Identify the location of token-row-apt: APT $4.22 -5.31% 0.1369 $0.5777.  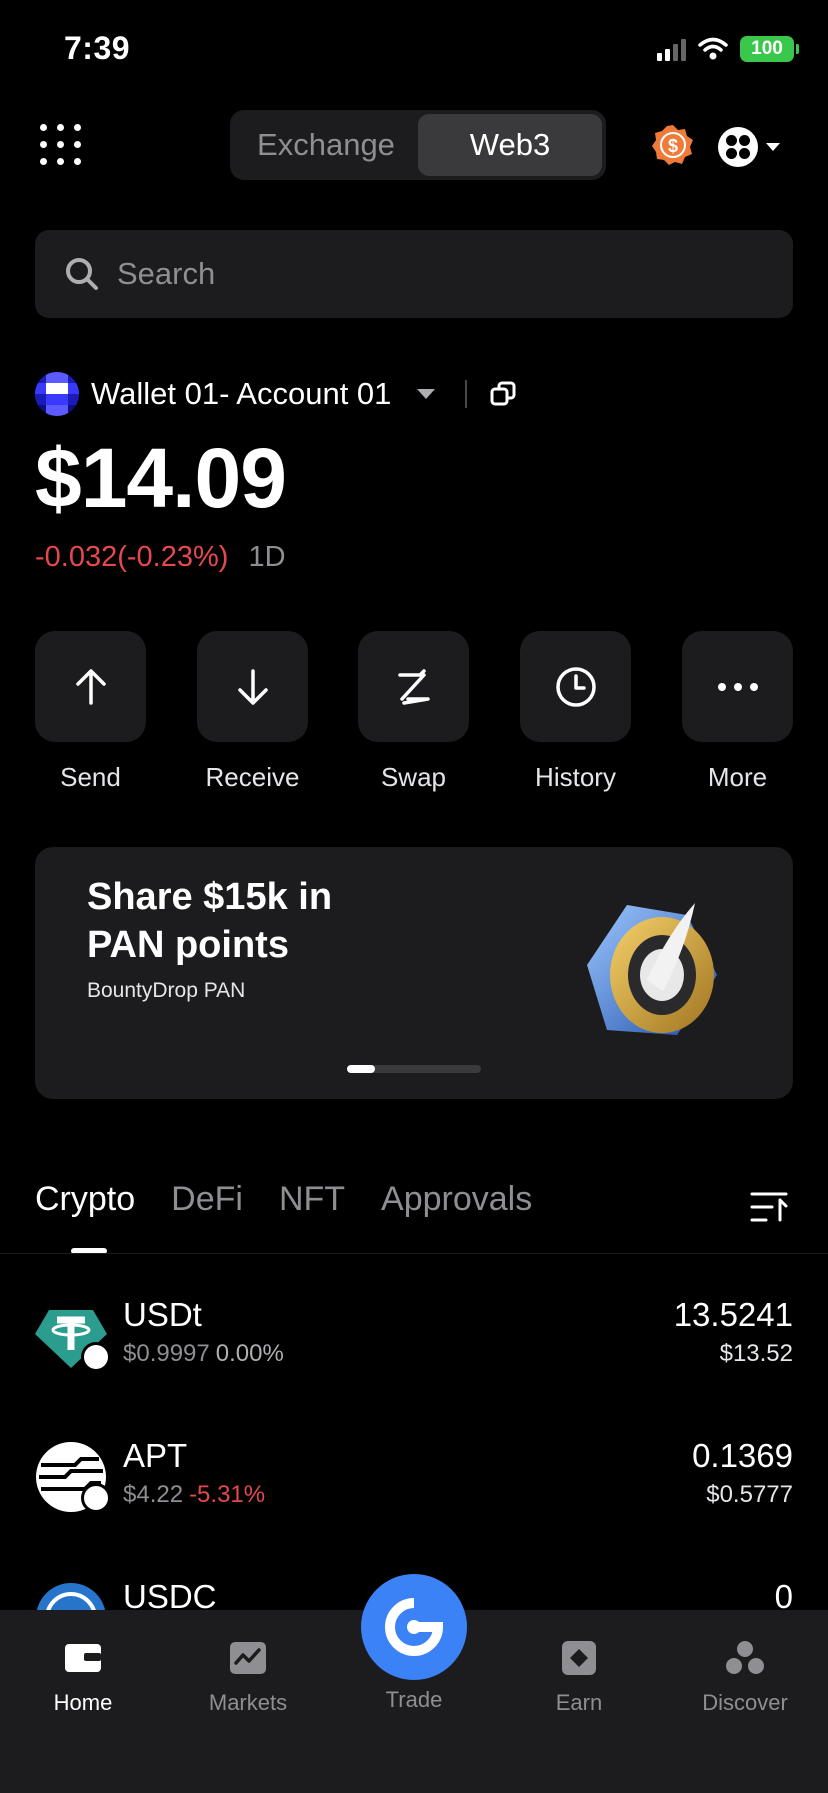
(414, 1481).